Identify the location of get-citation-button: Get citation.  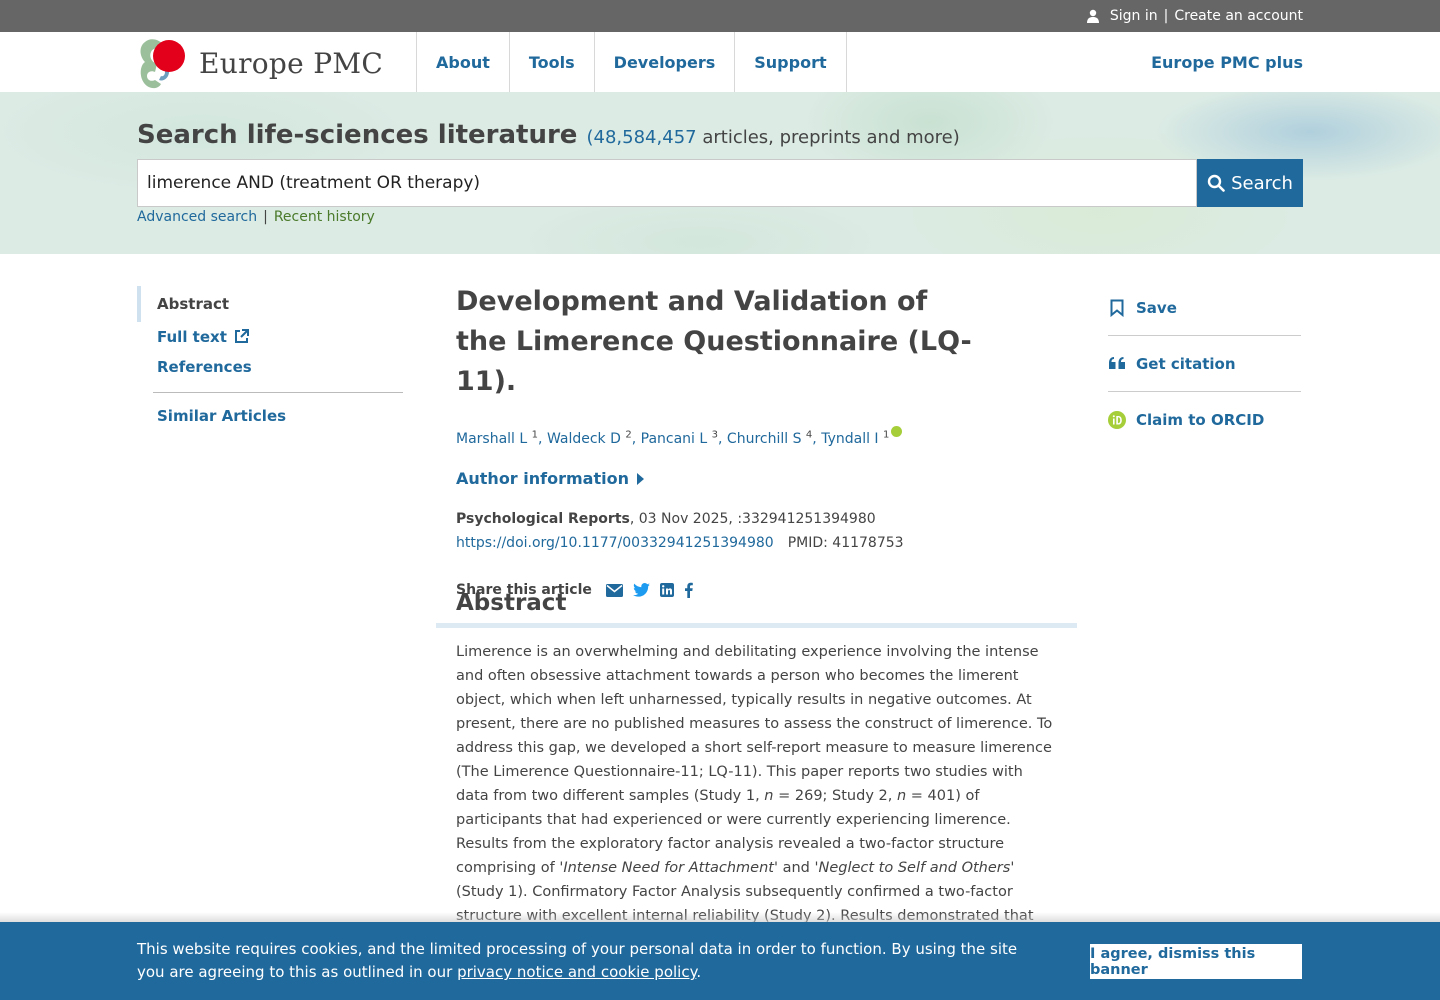
(1204, 364).